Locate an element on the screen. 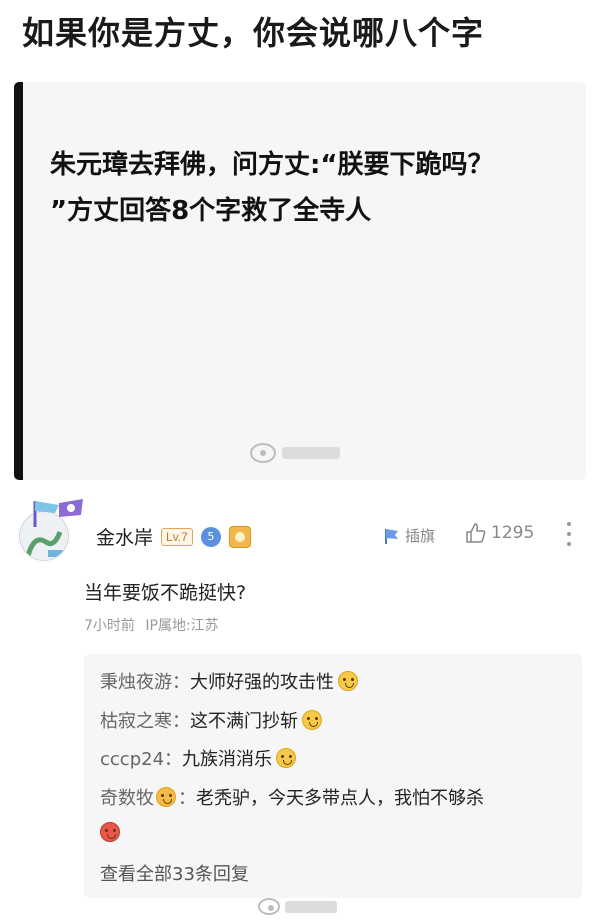 The height and width of the screenshot is (923, 600). reply-author: cccp24： is located at coordinates (141, 759).